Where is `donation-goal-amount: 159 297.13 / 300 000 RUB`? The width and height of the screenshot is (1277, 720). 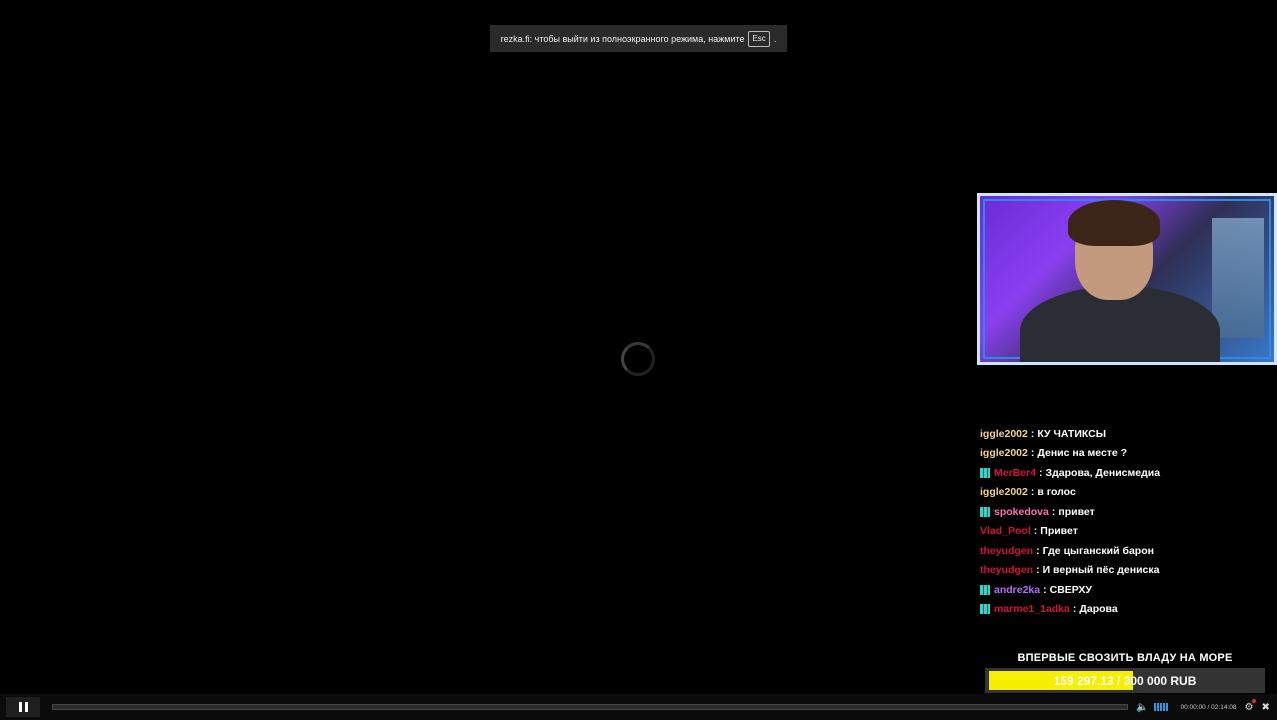
donation-goal-amount: 159 297.13 / 300 000 RUB is located at coordinates (1125, 680).